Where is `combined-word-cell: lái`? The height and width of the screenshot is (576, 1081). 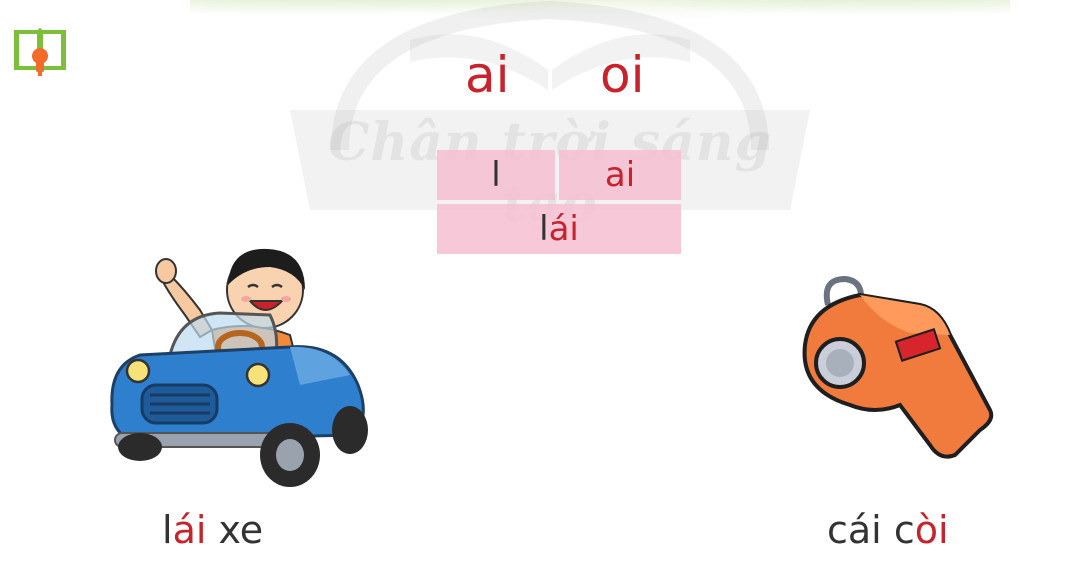 combined-word-cell: lái is located at coordinates (559, 229).